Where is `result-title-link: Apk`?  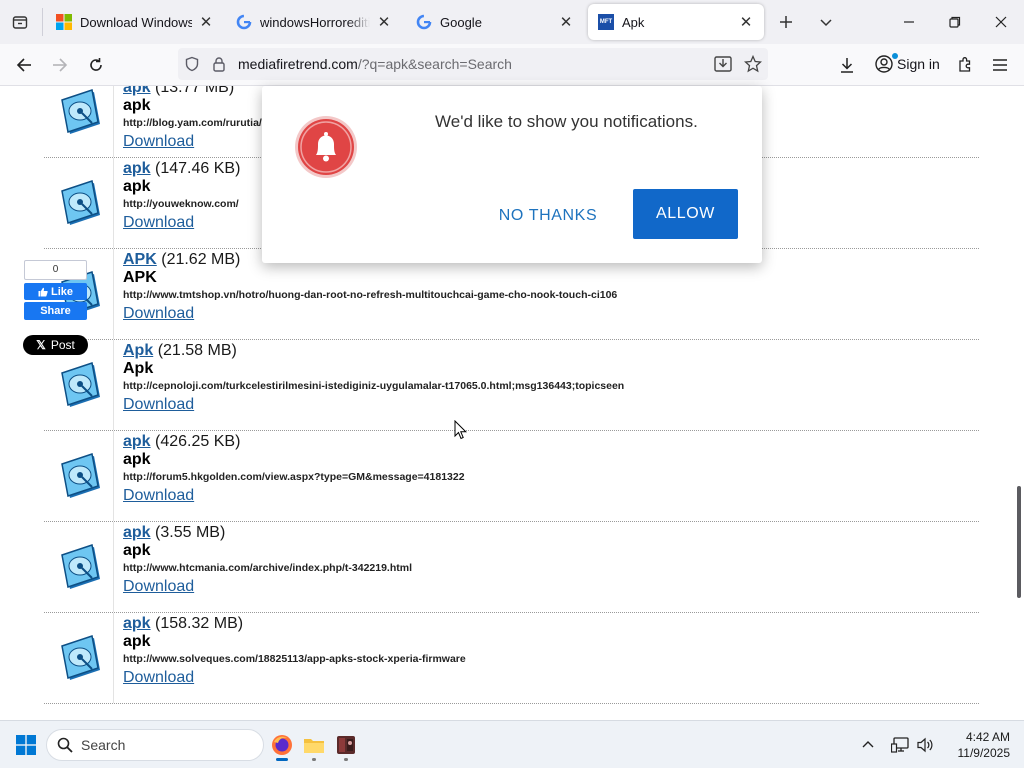 result-title-link: Apk is located at coordinates (138, 350).